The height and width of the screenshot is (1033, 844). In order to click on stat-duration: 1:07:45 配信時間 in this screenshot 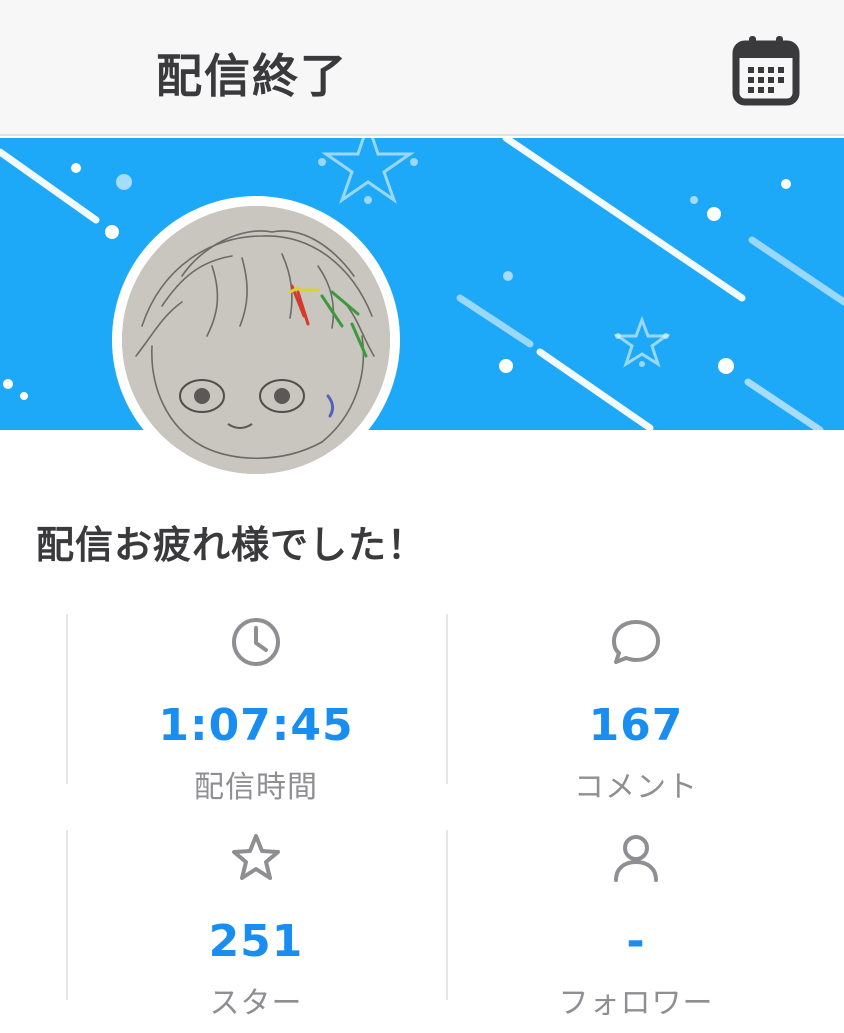, I will do `click(255, 709)`.